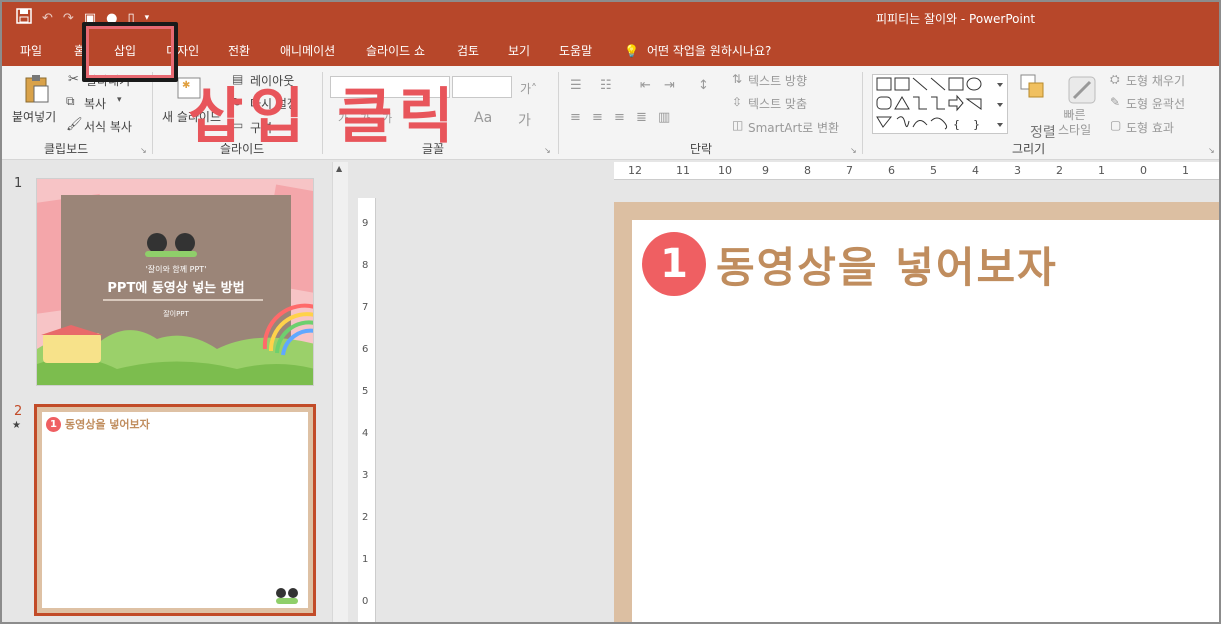 This screenshot has width=1221, height=624. Describe the element at coordinates (175, 282) in the screenshot. I see `slide-thumbnail-1: '잘이와 함께 PPT' PPT에 동영상 넣는 방법 잘이PPT` at that location.